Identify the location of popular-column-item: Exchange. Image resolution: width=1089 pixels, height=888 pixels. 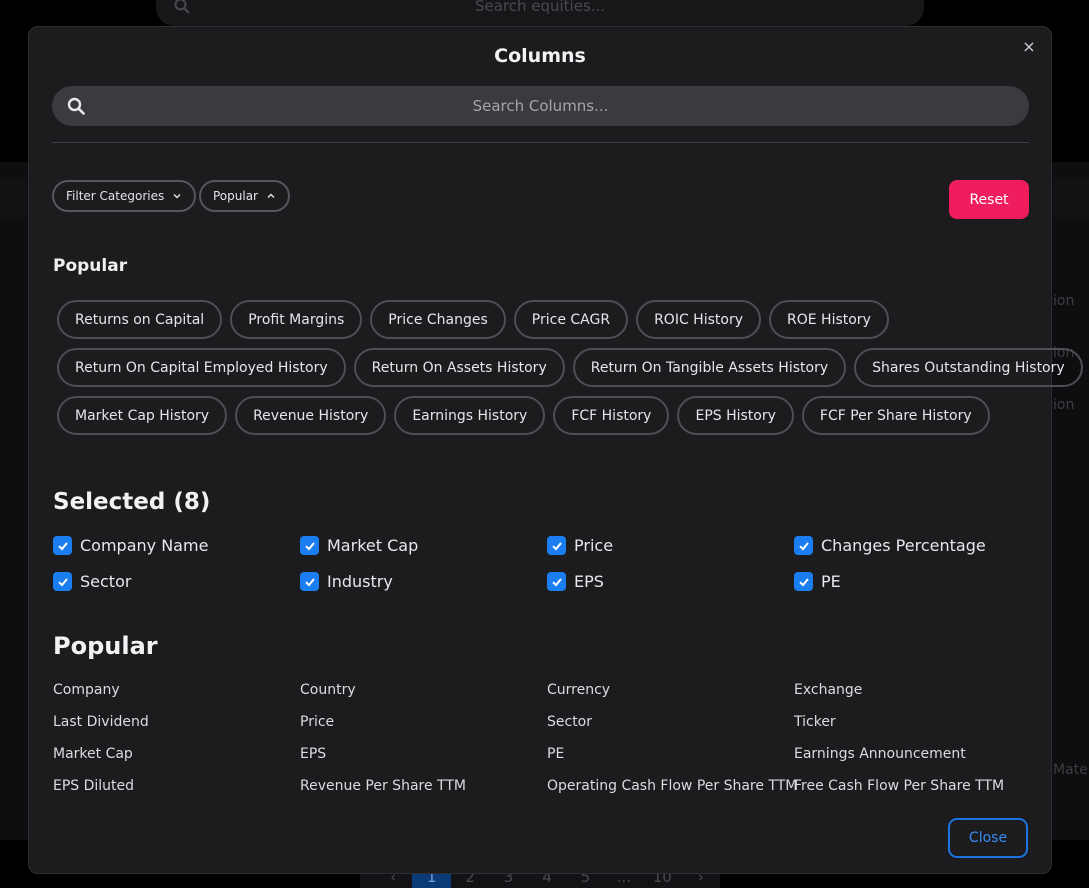
(828, 690).